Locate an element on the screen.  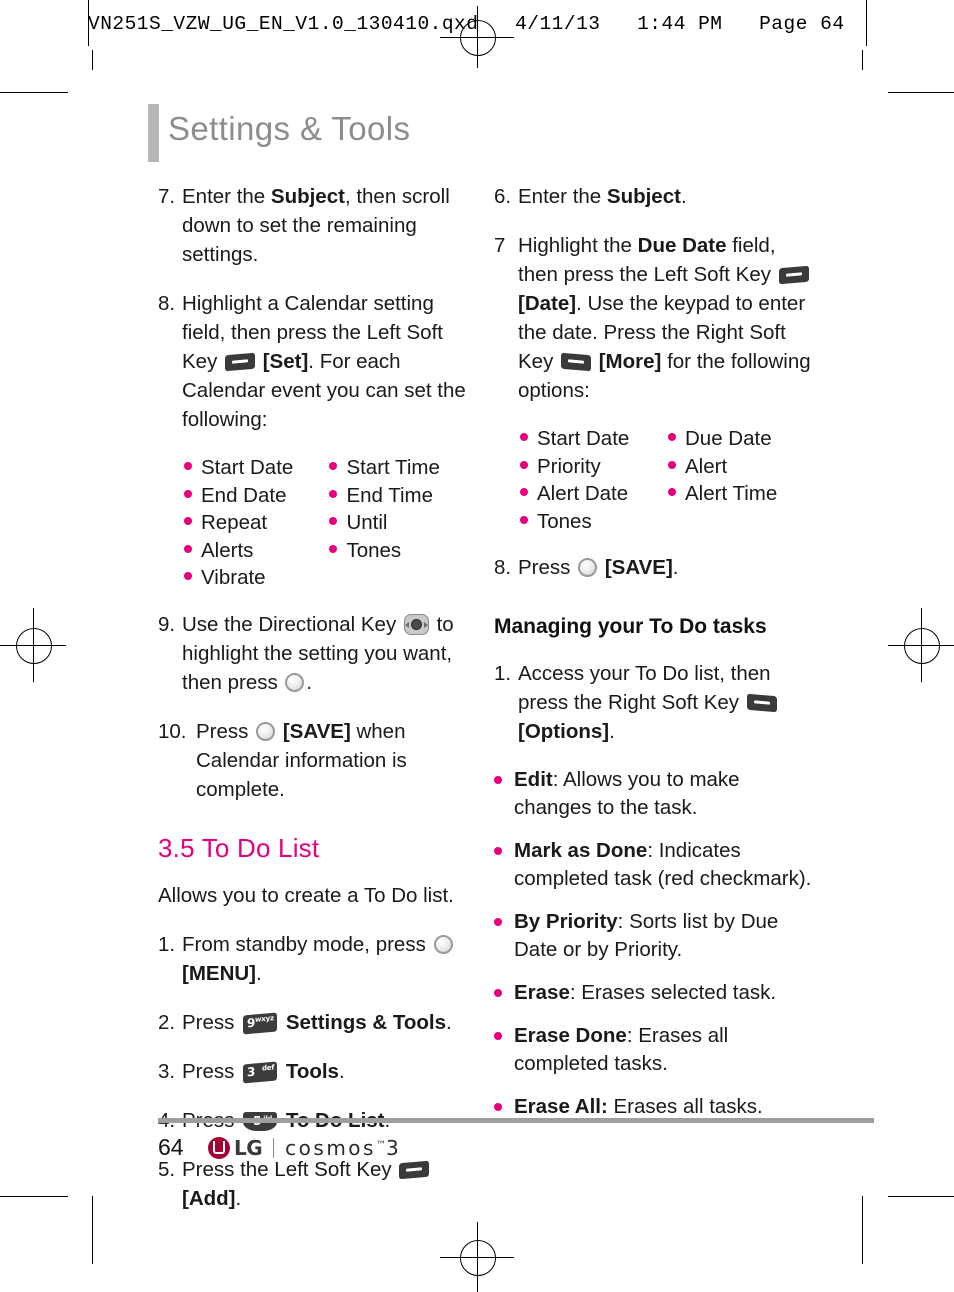
step-number: 3. is located at coordinates (167, 1071).